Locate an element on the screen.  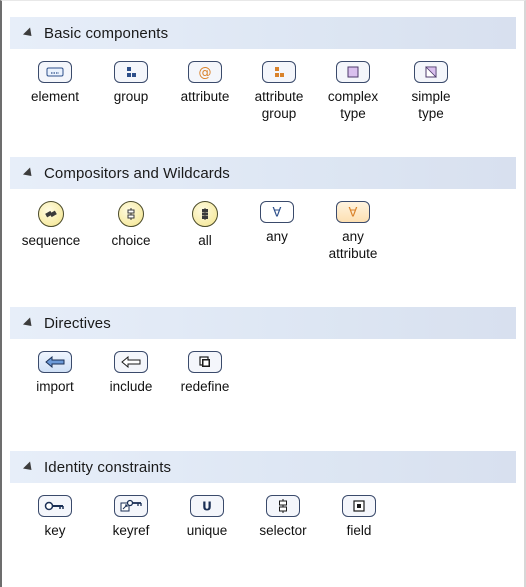
include-icon is located at coordinates (131, 362).